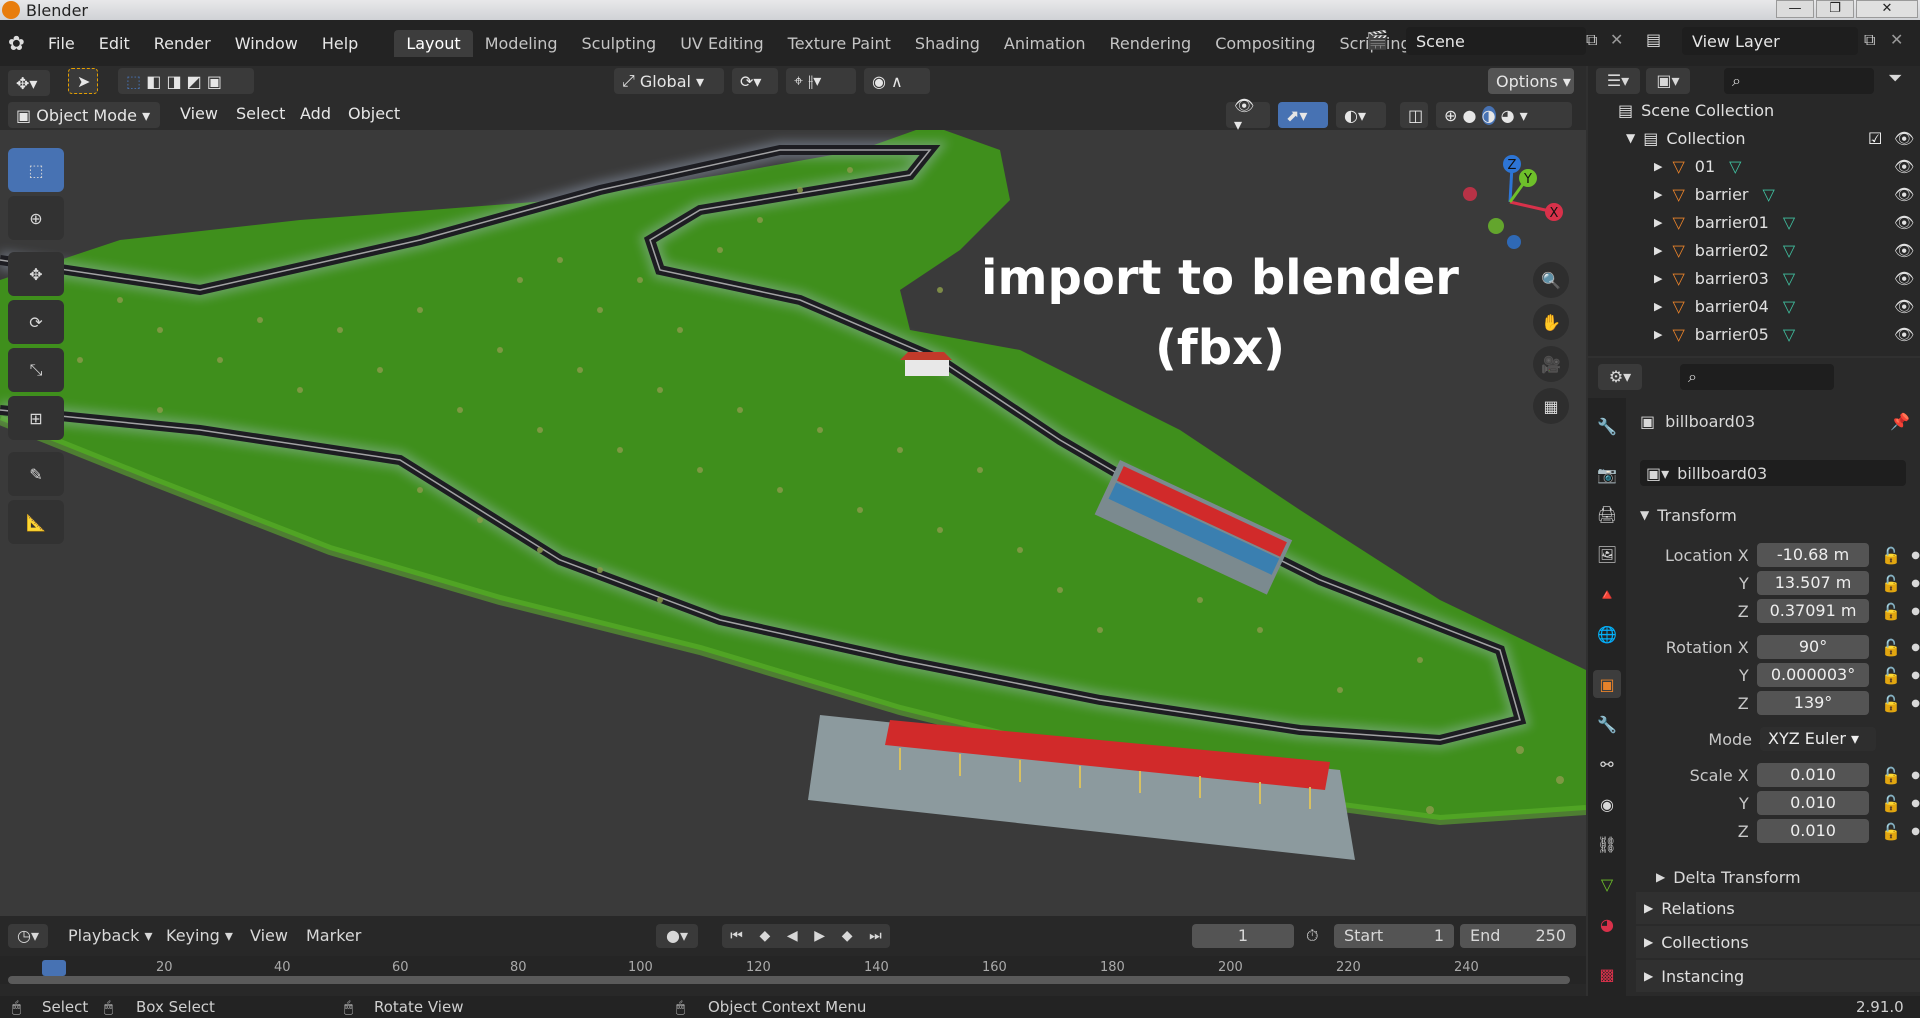 The image size is (1920, 1018). Describe the element at coordinates (28, 936) in the screenshot. I see `timeline-editor-type-icon: ◷▾` at that location.